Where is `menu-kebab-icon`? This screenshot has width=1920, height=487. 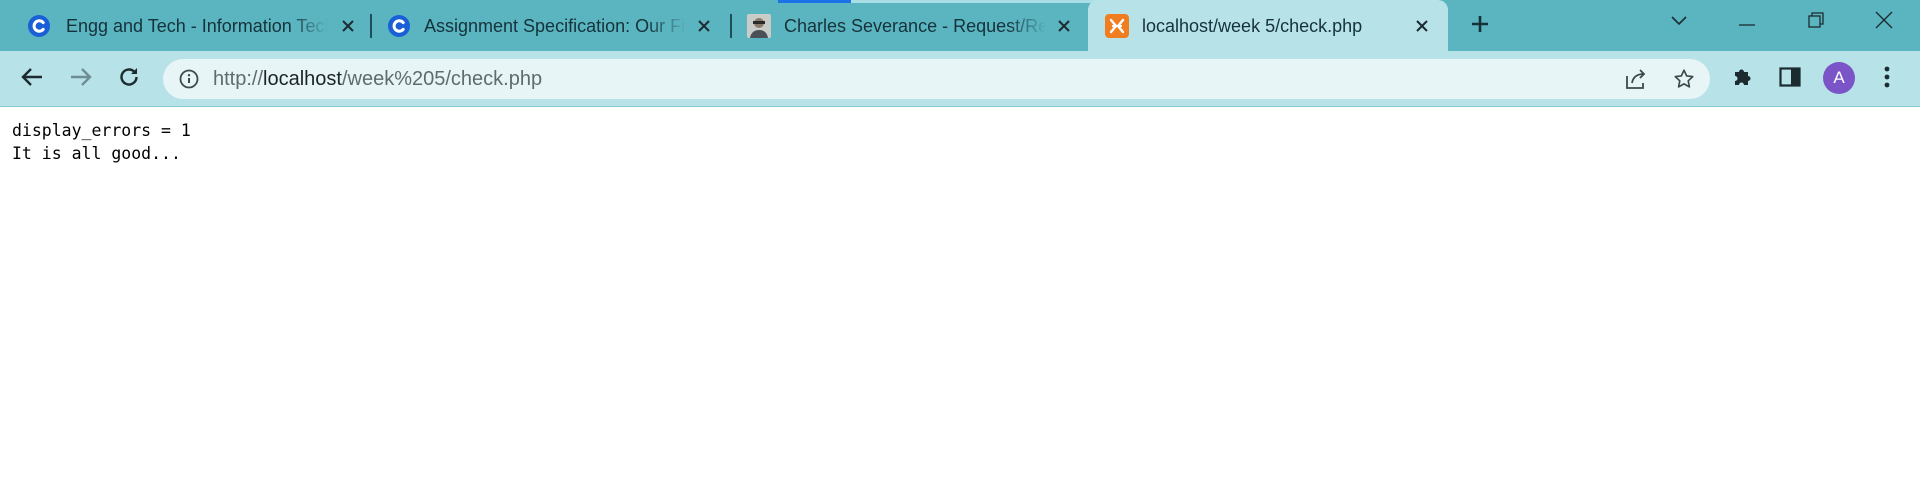
menu-kebab-icon is located at coordinates (1887, 79).